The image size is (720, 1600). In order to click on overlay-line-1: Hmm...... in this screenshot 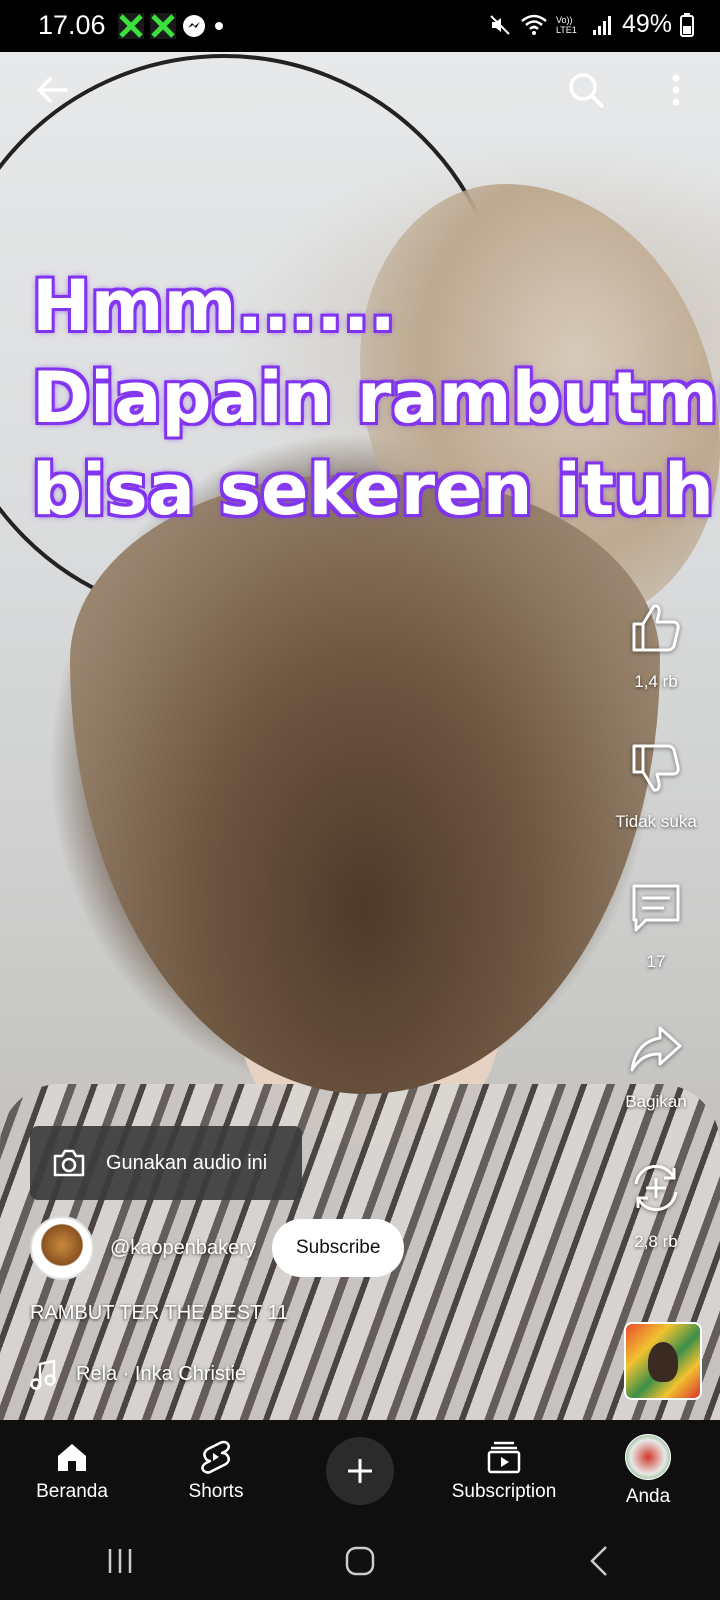, I will do `click(214, 306)`.